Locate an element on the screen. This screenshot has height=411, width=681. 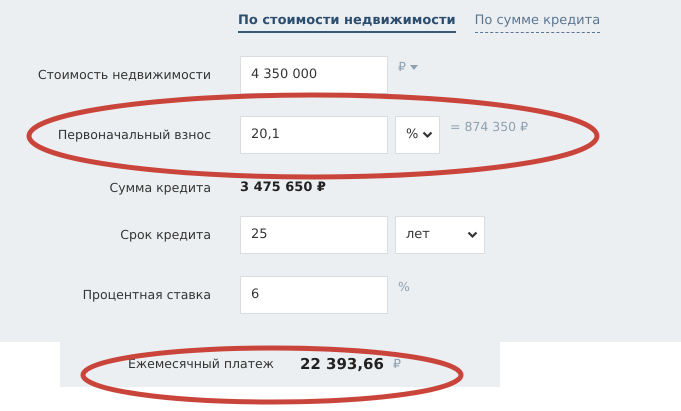
field-label: Процентная ставка is located at coordinates (146, 295).